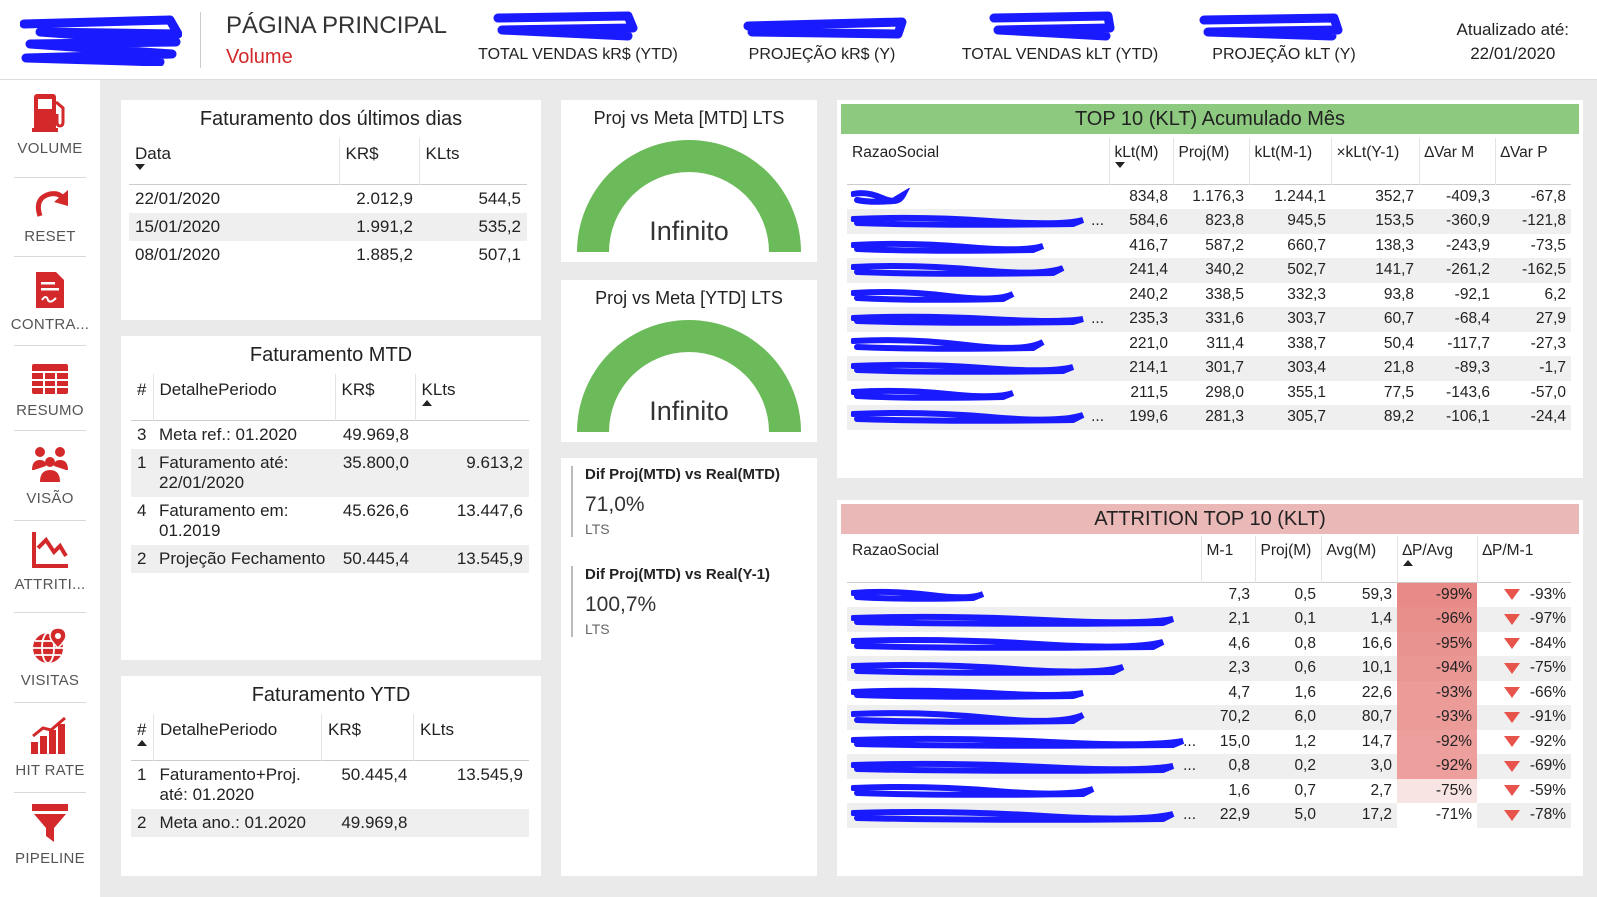  What do you see at coordinates (331, 695) in the screenshot?
I see `card-title: Faturamento YTD` at bounding box center [331, 695].